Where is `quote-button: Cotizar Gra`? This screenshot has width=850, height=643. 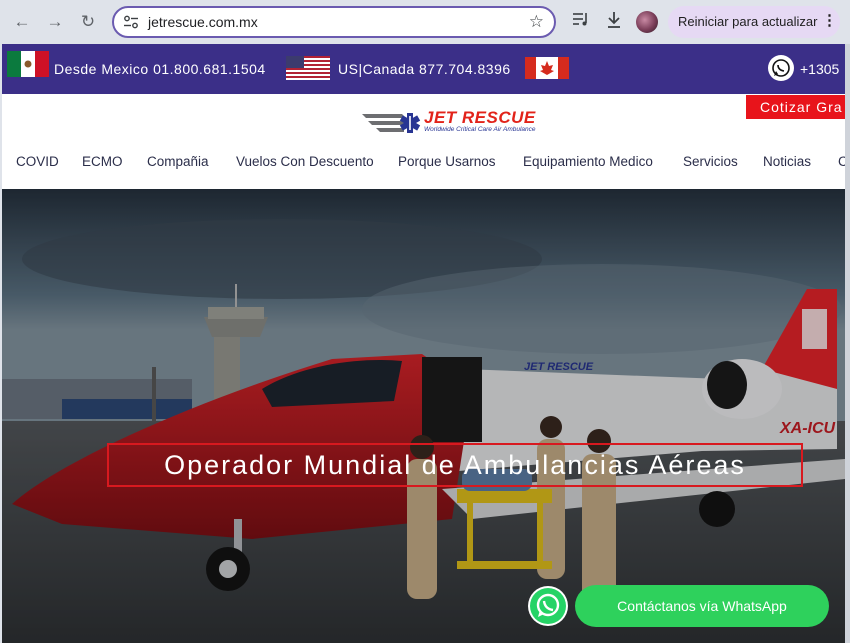 quote-button: Cotizar Gra is located at coordinates (795, 107).